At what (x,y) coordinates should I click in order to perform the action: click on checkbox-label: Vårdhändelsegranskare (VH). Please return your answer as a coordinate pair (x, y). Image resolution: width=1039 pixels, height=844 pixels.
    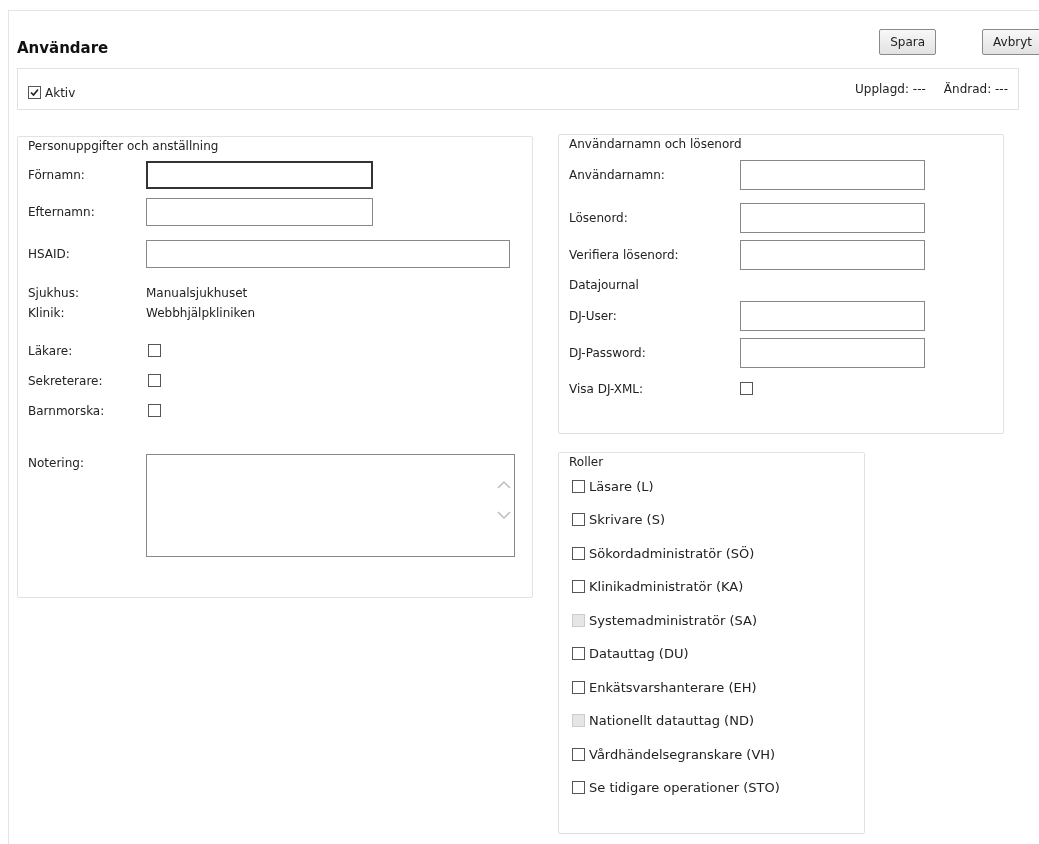
    Looking at the image, I should click on (682, 754).